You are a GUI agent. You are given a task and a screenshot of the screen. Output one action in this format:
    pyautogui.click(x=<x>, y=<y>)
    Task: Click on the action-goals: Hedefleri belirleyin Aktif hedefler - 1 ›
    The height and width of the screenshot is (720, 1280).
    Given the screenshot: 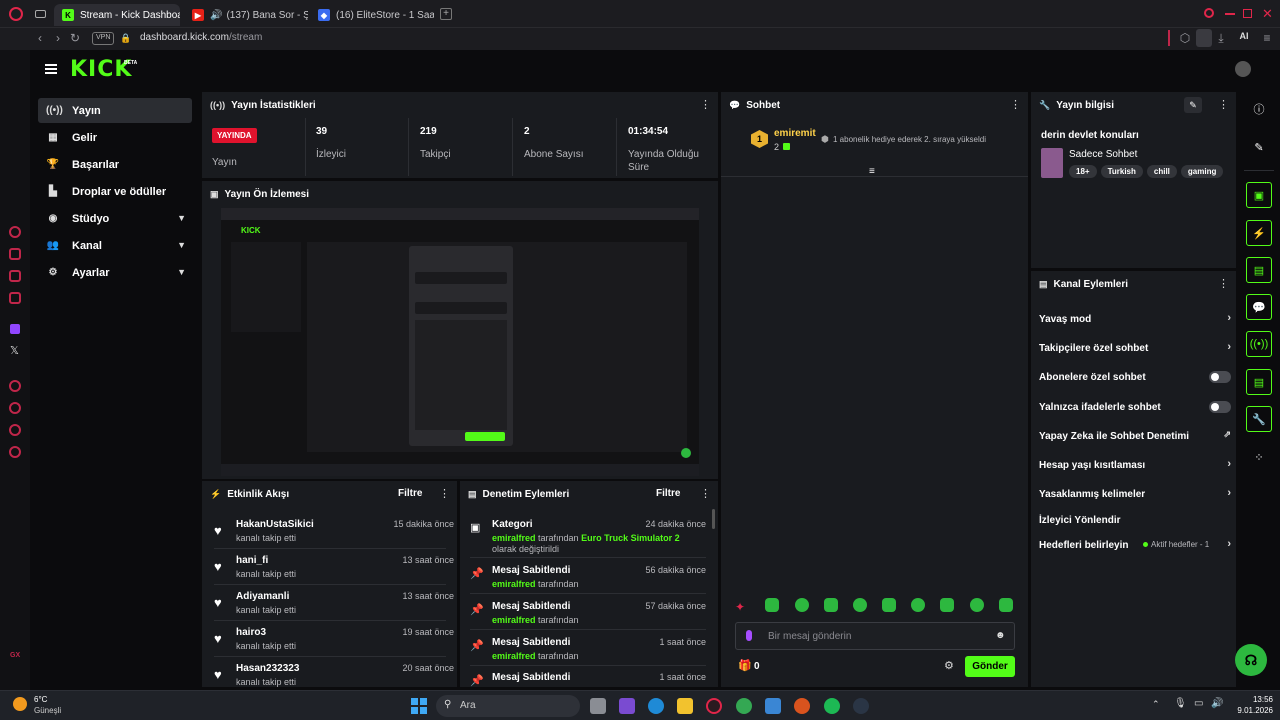 What is the action you would take?
    pyautogui.click(x=1135, y=545)
    